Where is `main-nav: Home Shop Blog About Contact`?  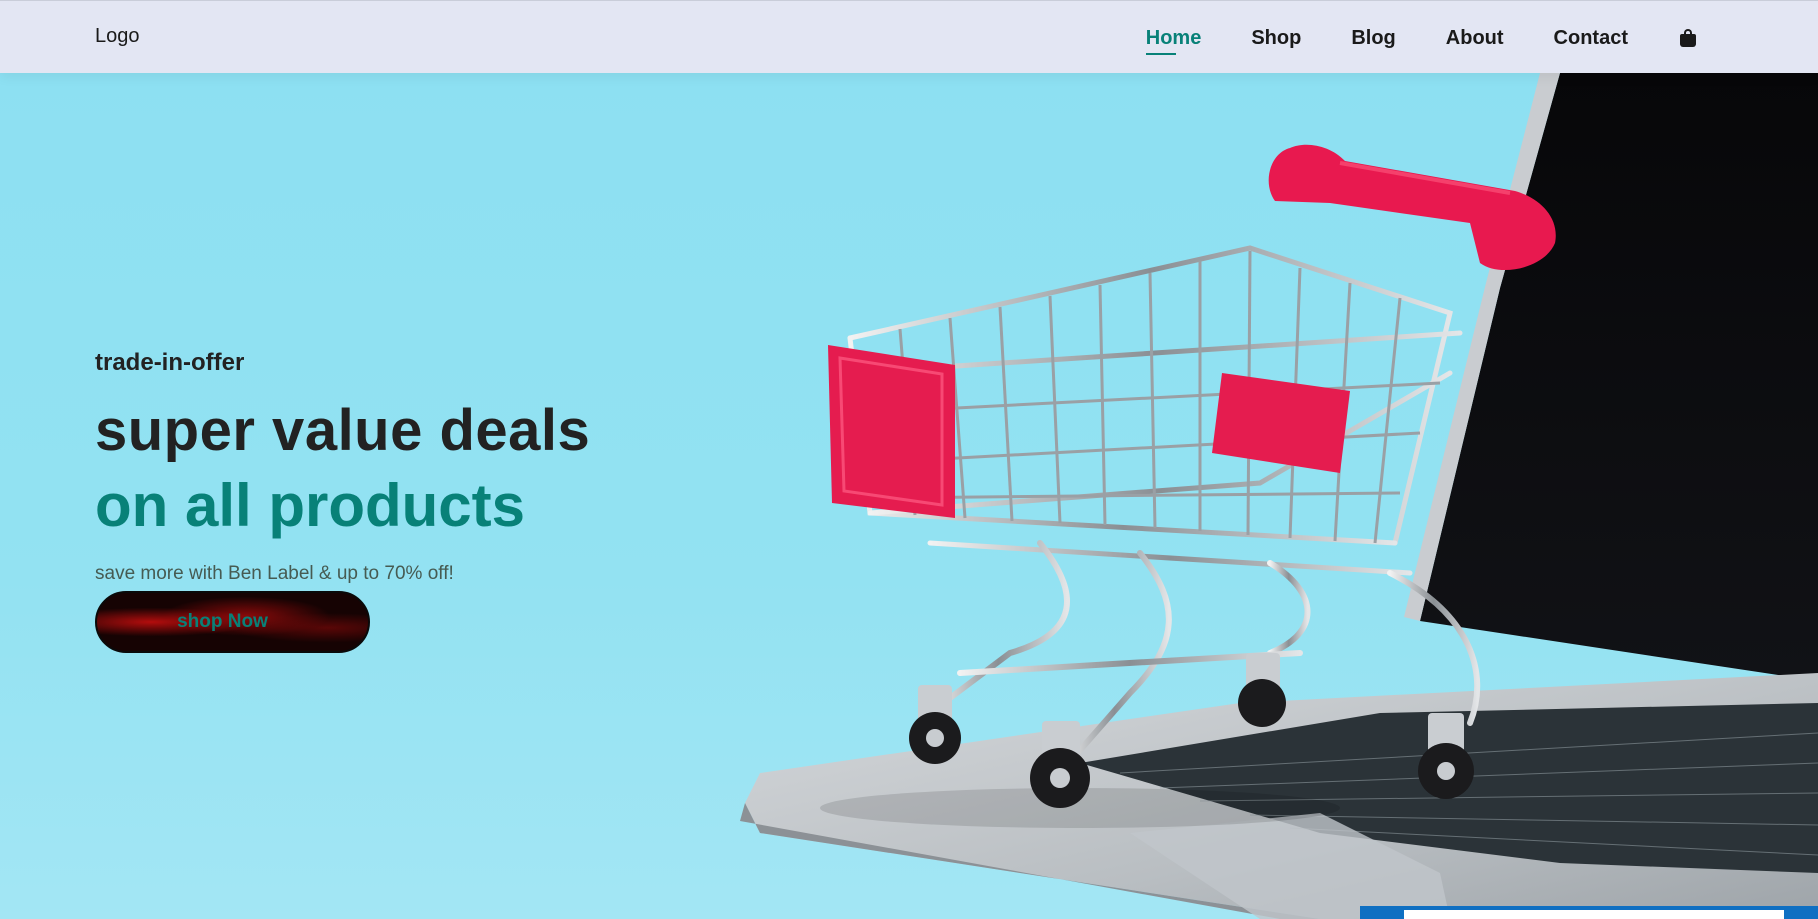
main-nav: Home Shop Blog About Contact is located at coordinates (1457, 37).